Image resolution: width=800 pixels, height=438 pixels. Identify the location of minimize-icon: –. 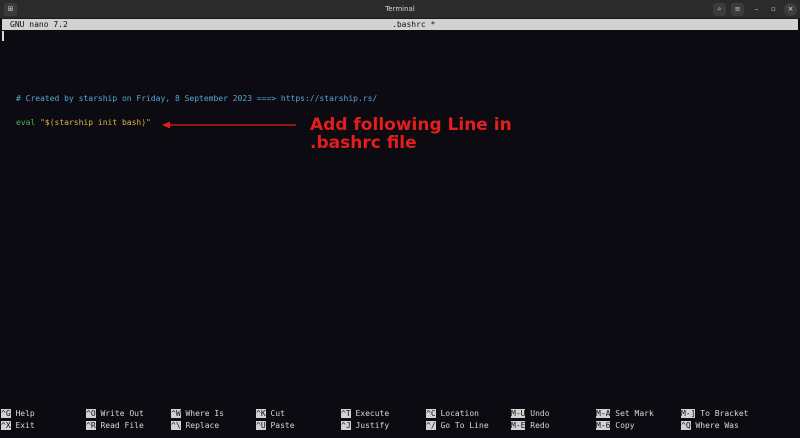
(756, 9).